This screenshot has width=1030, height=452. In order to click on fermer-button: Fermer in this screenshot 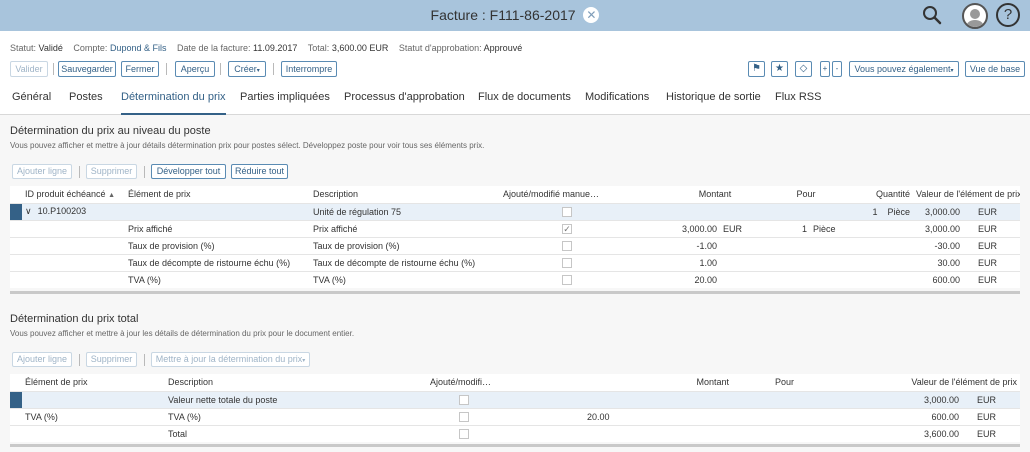, I will do `click(140, 69)`.